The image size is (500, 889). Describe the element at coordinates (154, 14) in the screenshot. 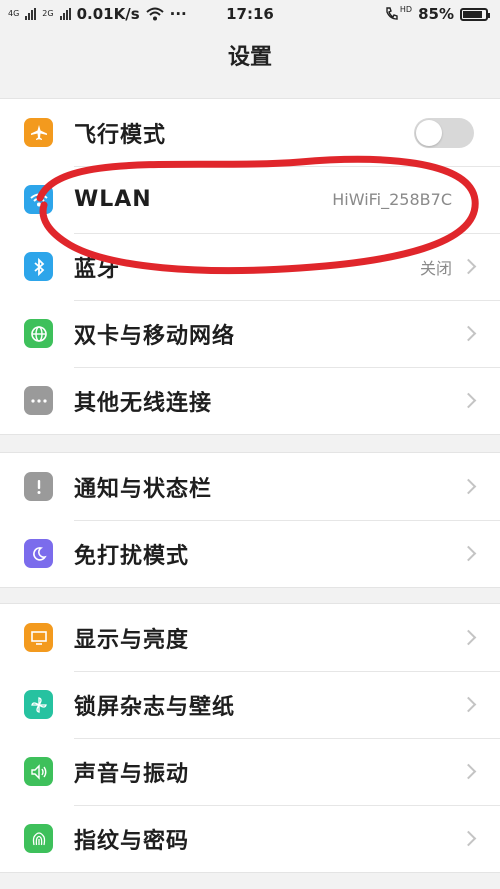

I see `wifi-status-icon` at that location.